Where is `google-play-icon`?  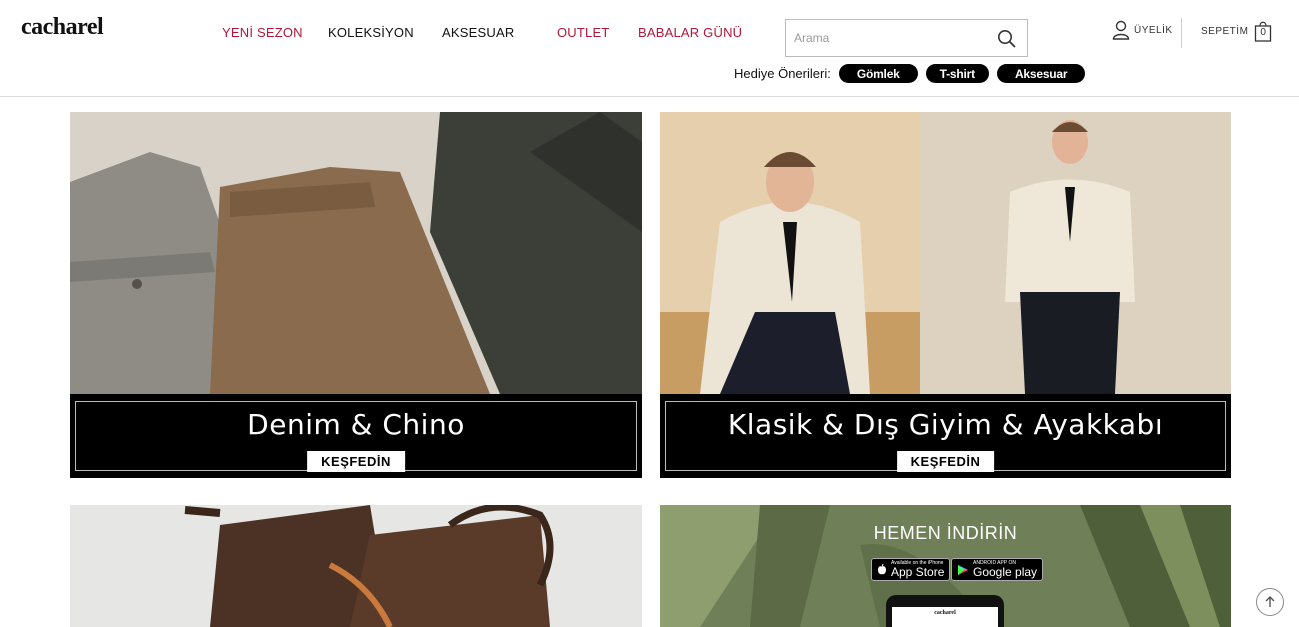
google-play-icon is located at coordinates (963, 569).